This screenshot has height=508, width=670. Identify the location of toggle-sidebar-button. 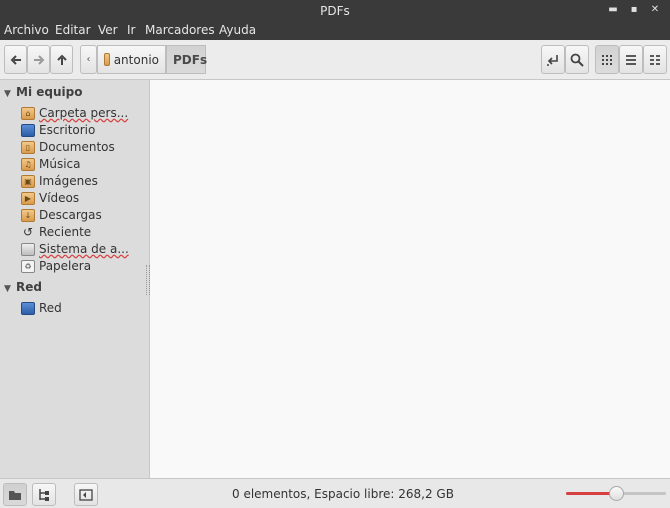
(86, 494).